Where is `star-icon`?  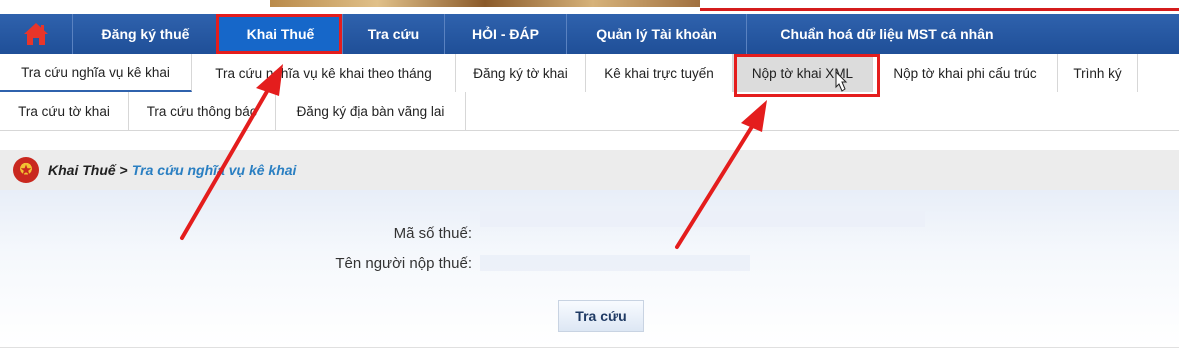
star-icon is located at coordinates (26, 169).